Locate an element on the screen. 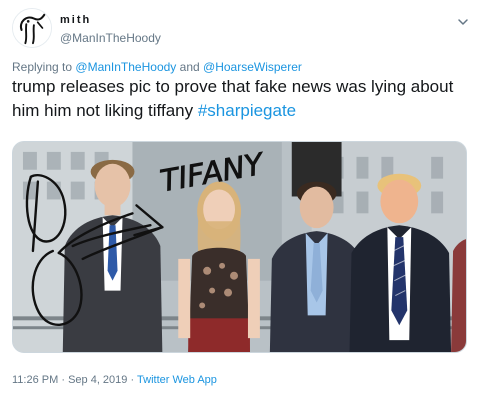 This screenshot has width=483, height=394. user-handle: @ManInTheHoody is located at coordinates (110, 38).